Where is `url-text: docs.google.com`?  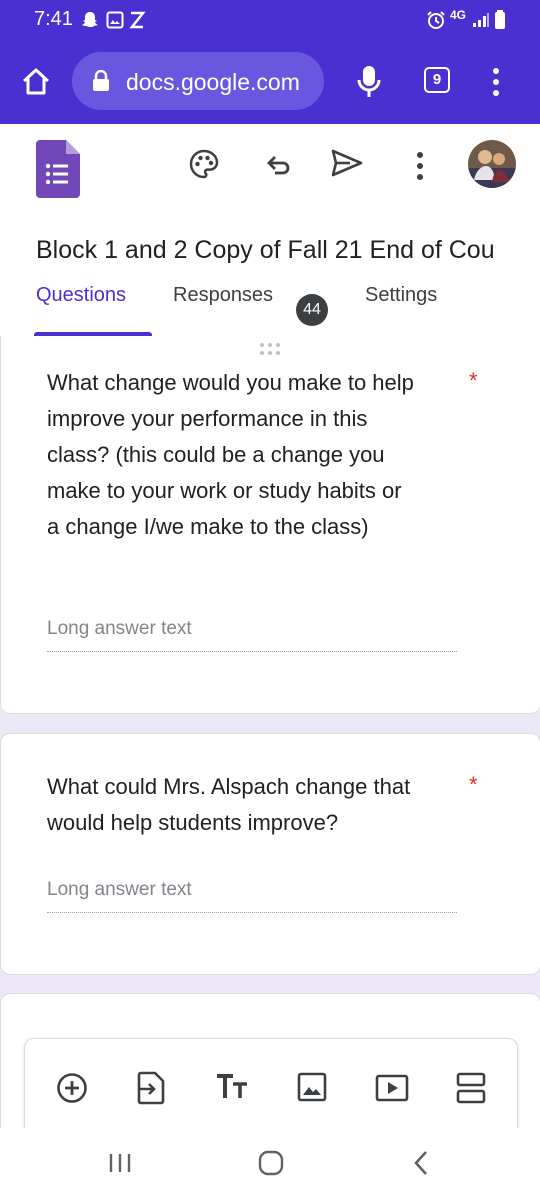
url-text: docs.google.com is located at coordinates (213, 82).